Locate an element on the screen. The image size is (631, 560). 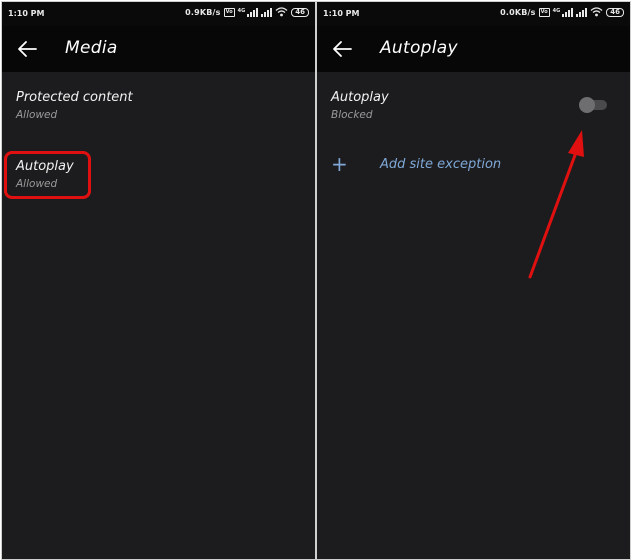
network-speed: 0.9KB/s is located at coordinates (203, 12).